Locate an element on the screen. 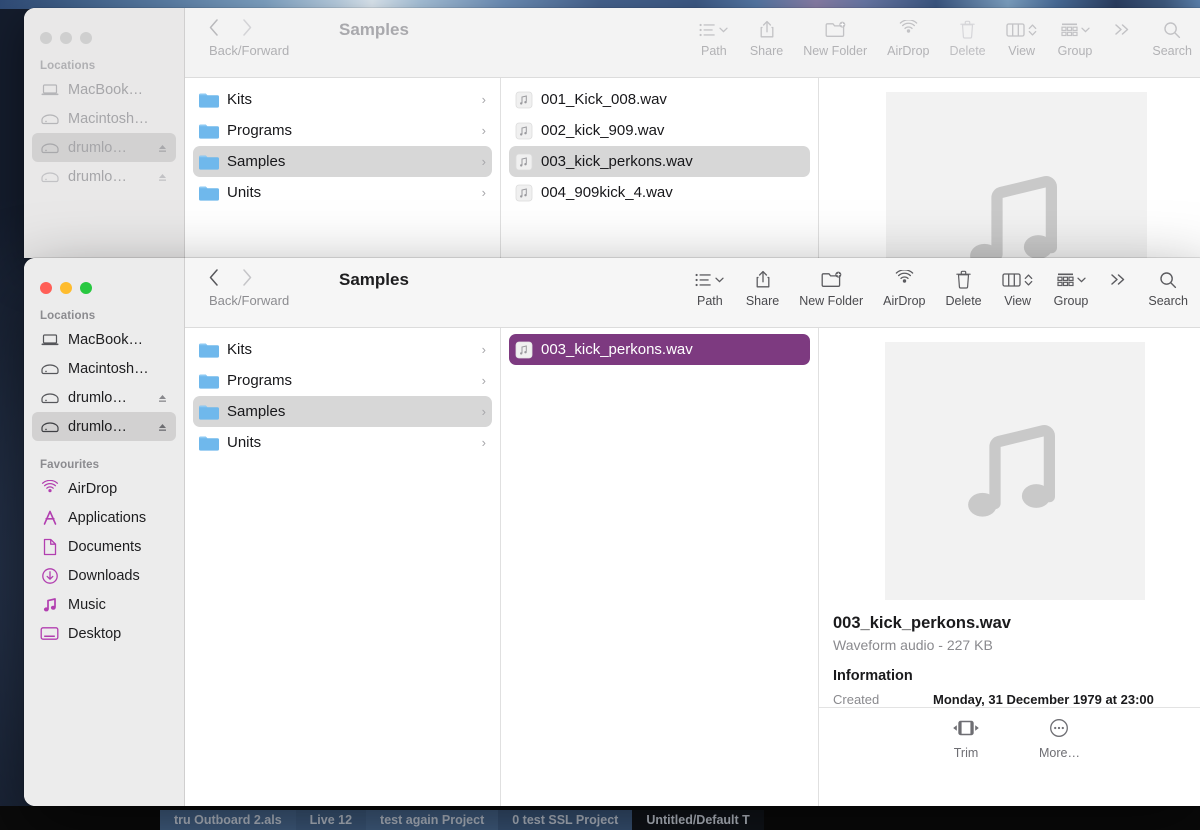 The width and height of the screenshot is (1200, 830). file-row: 001_Kick_008.wav is located at coordinates (659, 99).